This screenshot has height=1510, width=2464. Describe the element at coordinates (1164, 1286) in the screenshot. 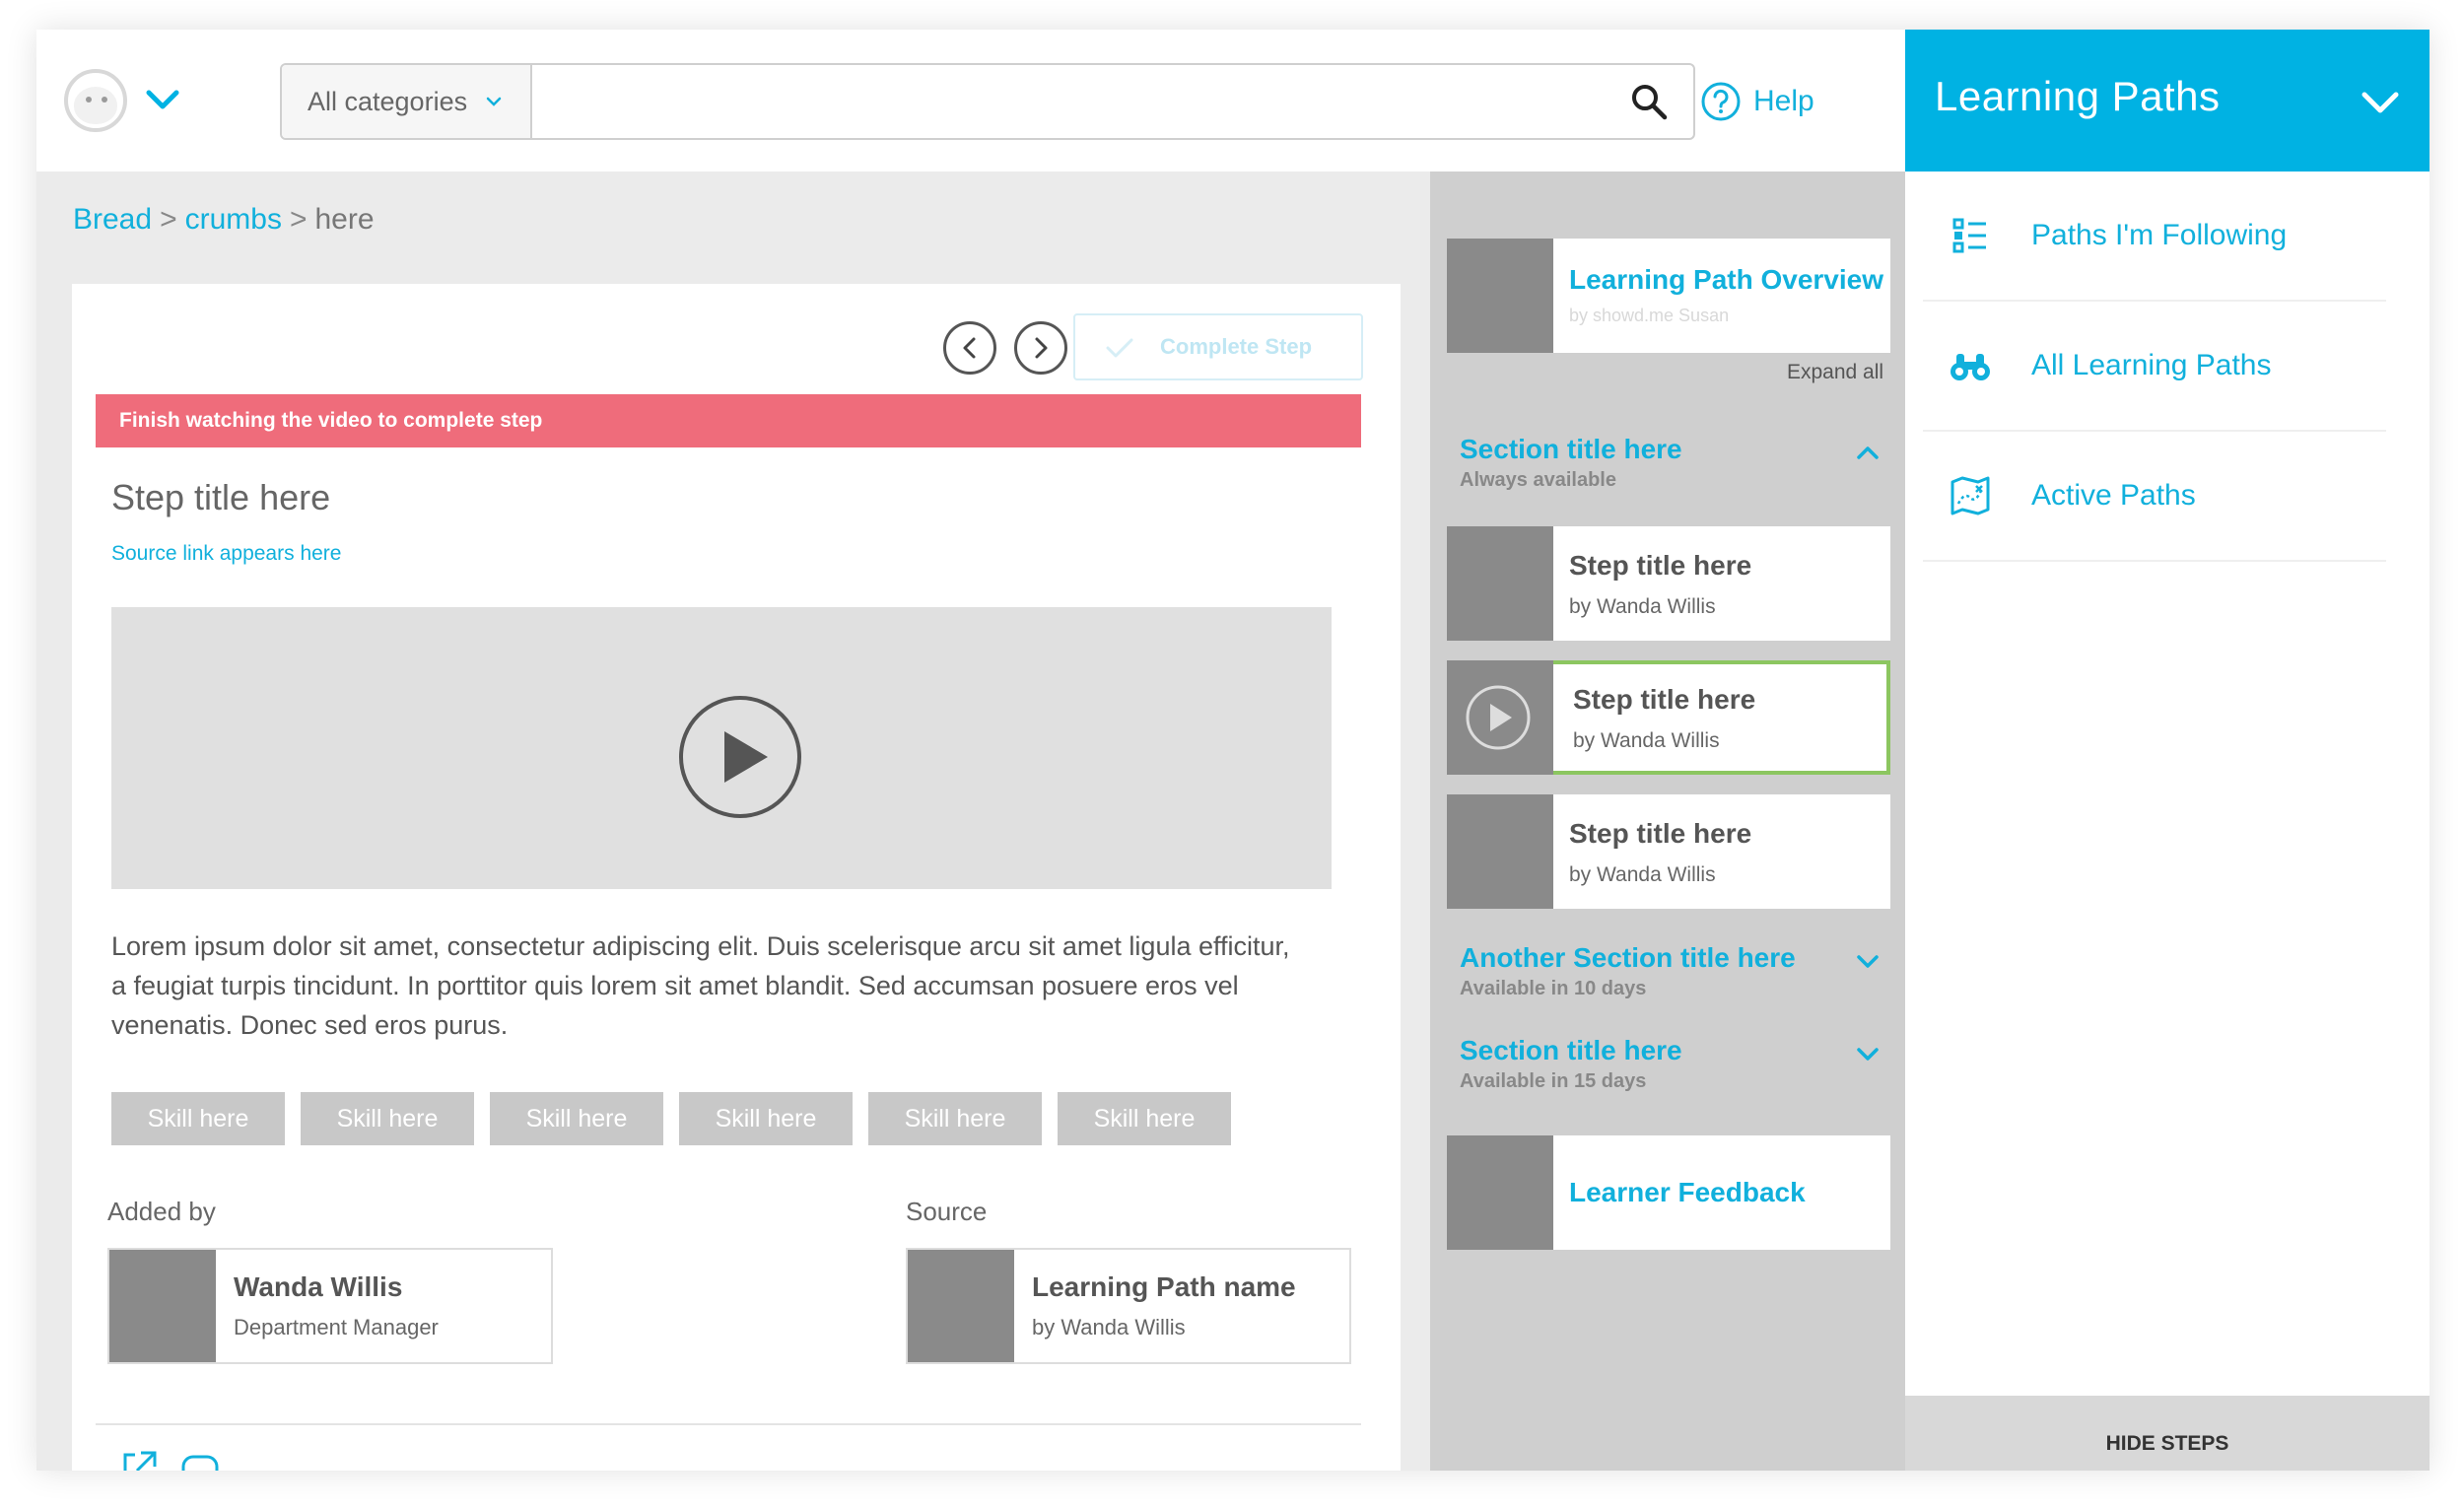

I see `source-name: Learning Path name` at that location.